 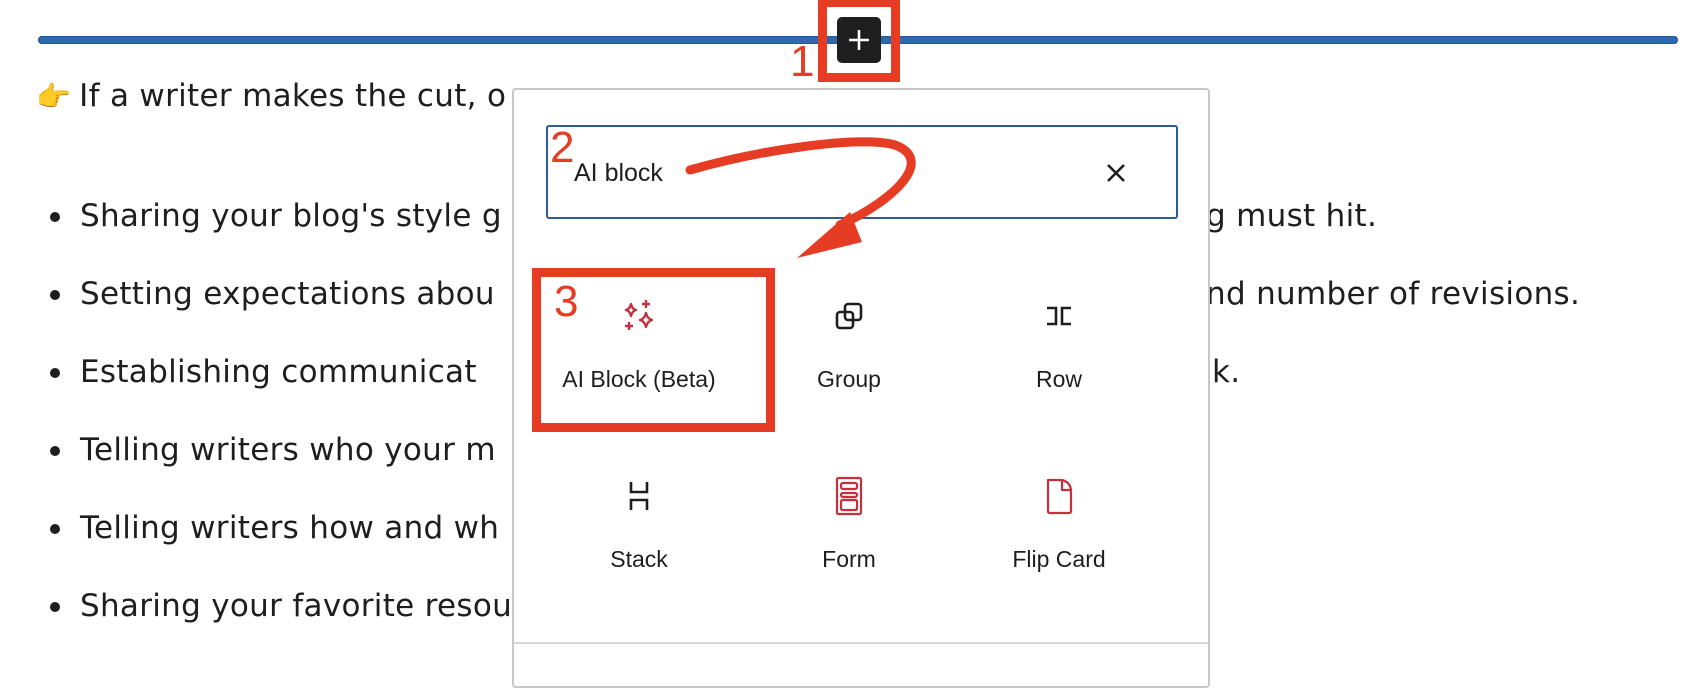 I want to click on sparkles-icon, so click(x=639, y=315).